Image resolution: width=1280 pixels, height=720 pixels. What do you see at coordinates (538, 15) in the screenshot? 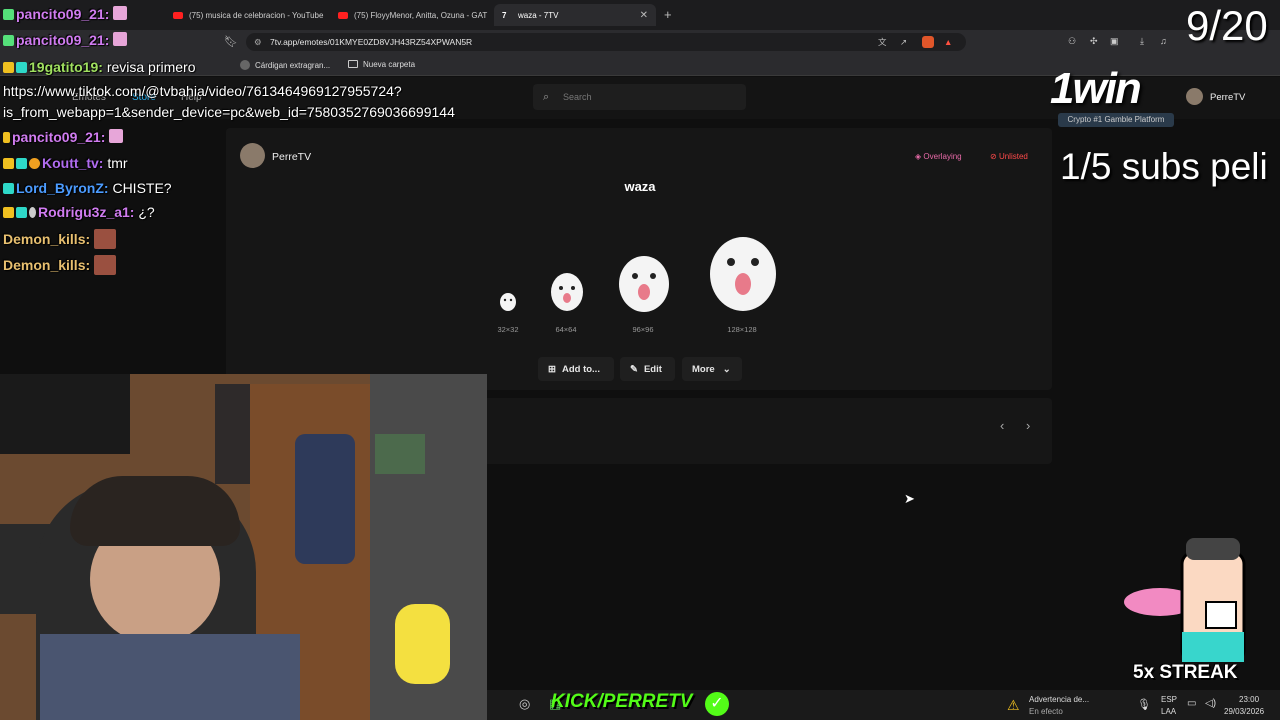
I see `tab-label: waza - 7TV` at bounding box center [538, 15].